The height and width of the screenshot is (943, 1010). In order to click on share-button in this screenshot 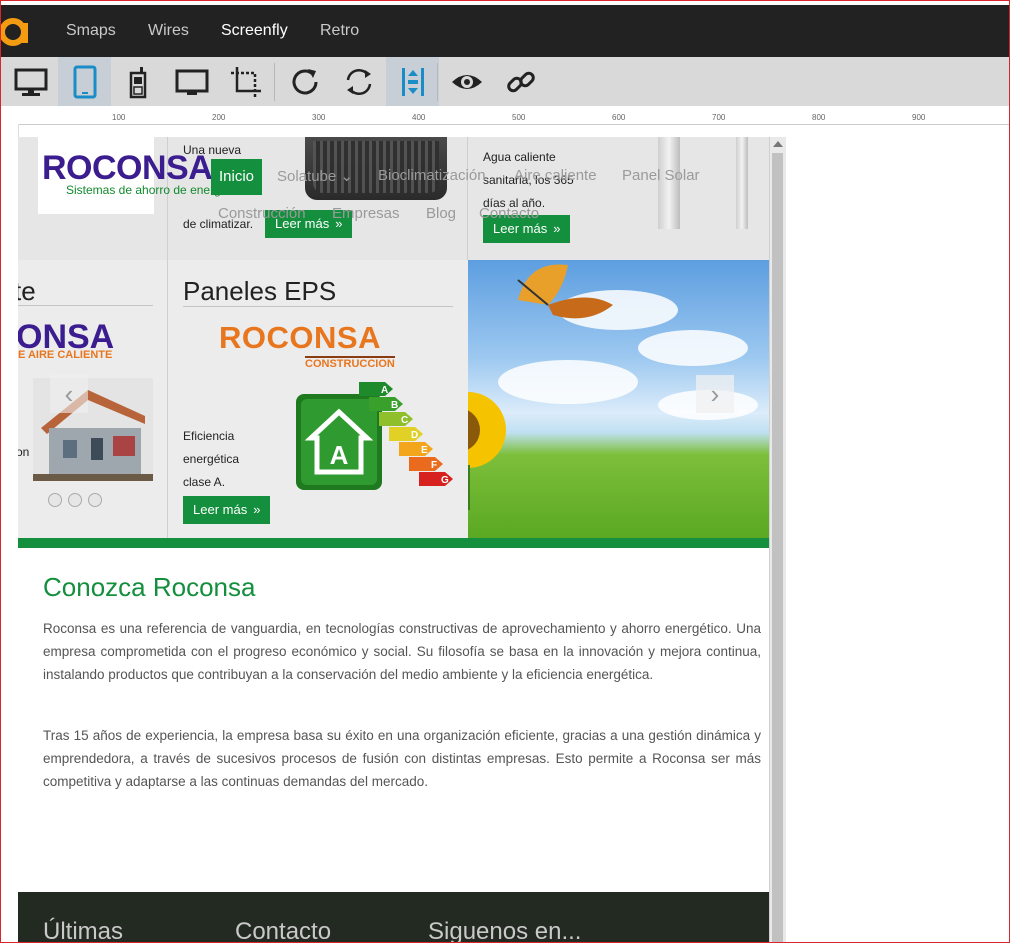, I will do `click(520, 81)`.